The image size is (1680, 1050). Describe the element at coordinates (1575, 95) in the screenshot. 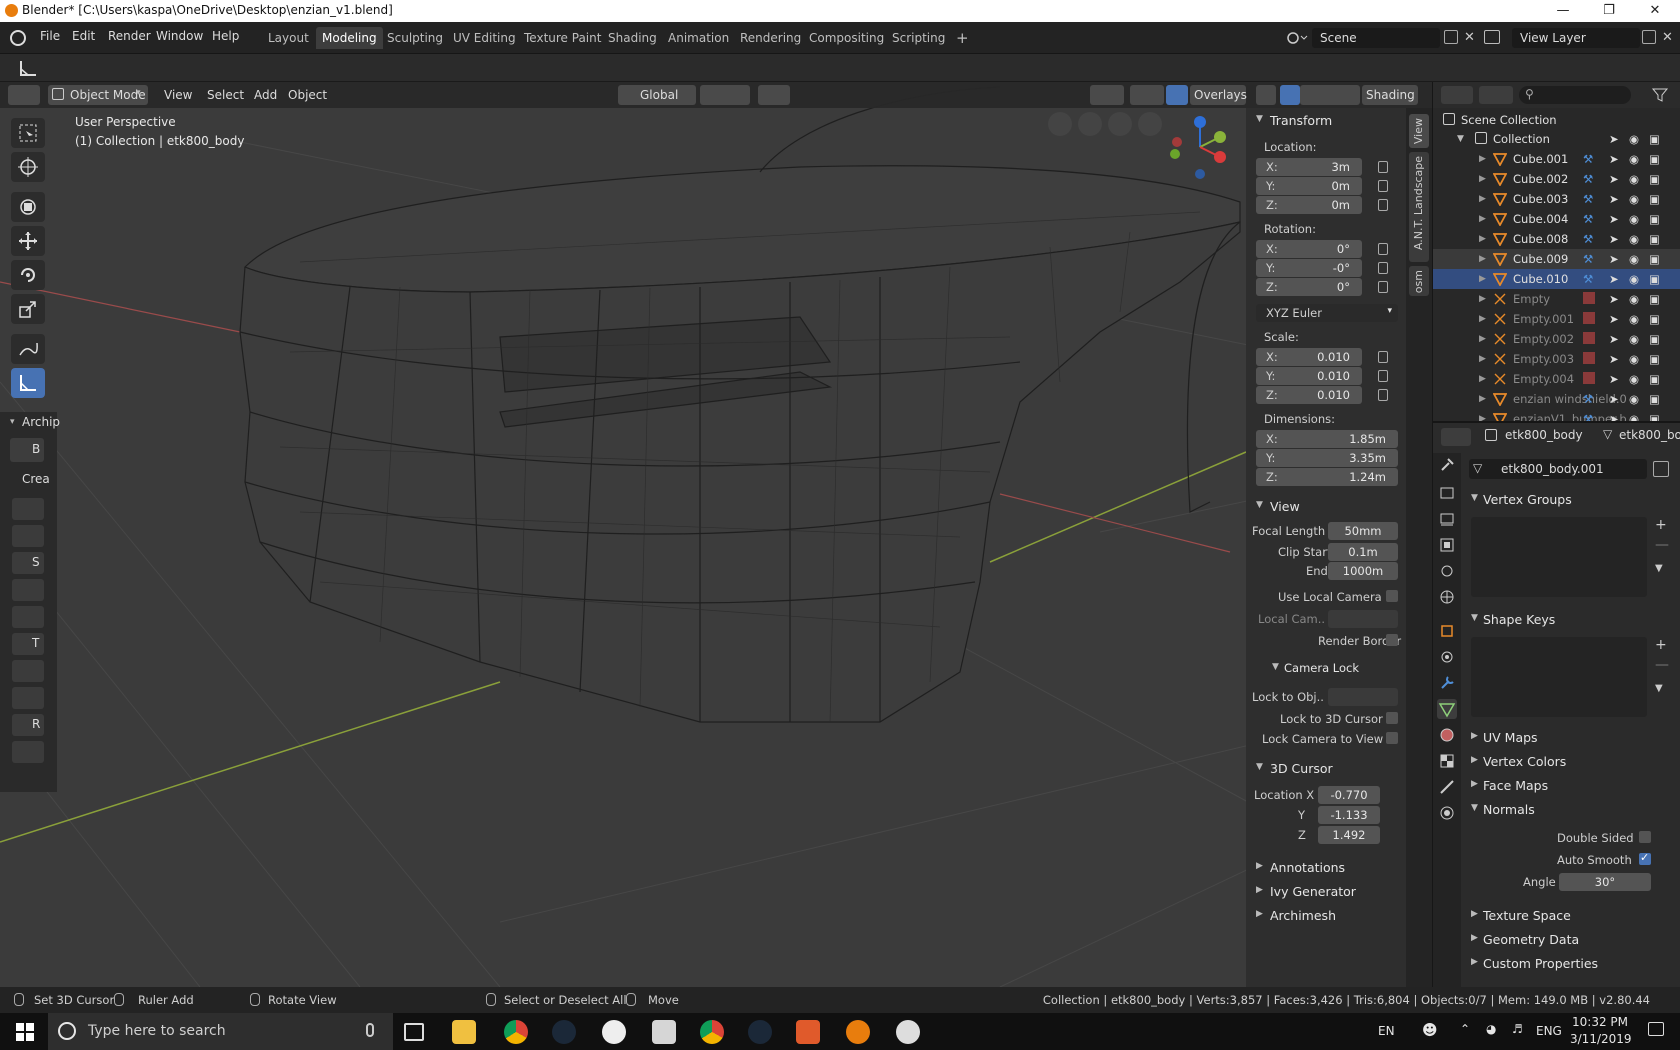

I see `outliner-search-input: ⚲` at that location.